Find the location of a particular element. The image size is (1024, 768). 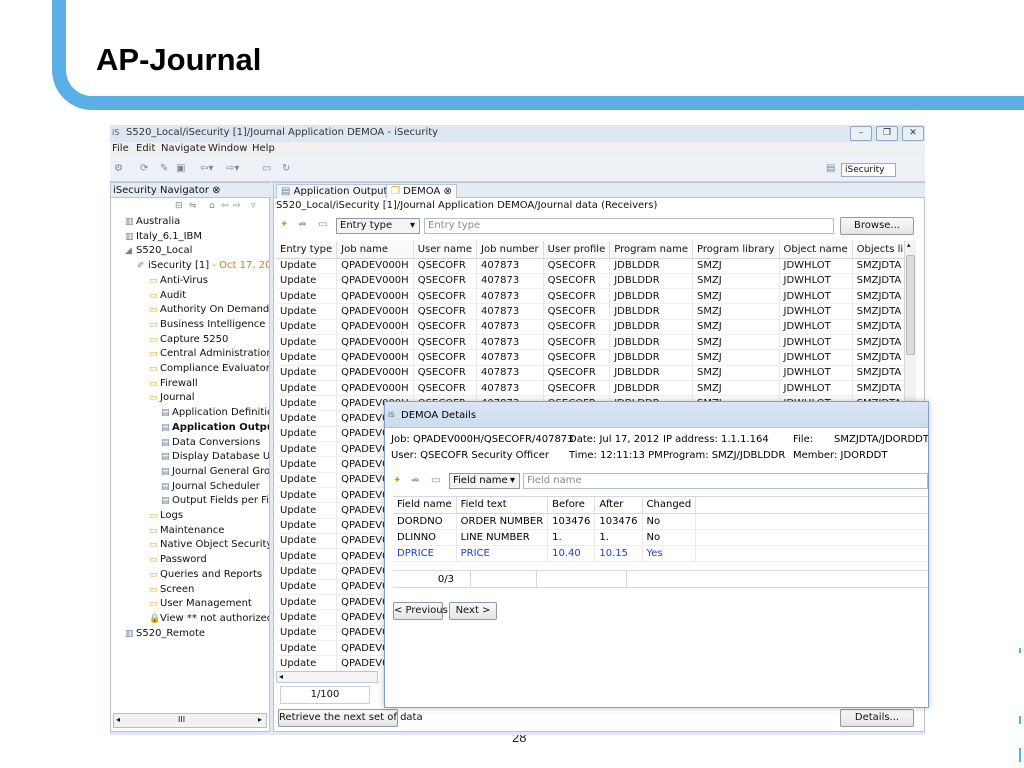

tab-demoa: ❐ DEMOA ⊗ is located at coordinates (421, 191).